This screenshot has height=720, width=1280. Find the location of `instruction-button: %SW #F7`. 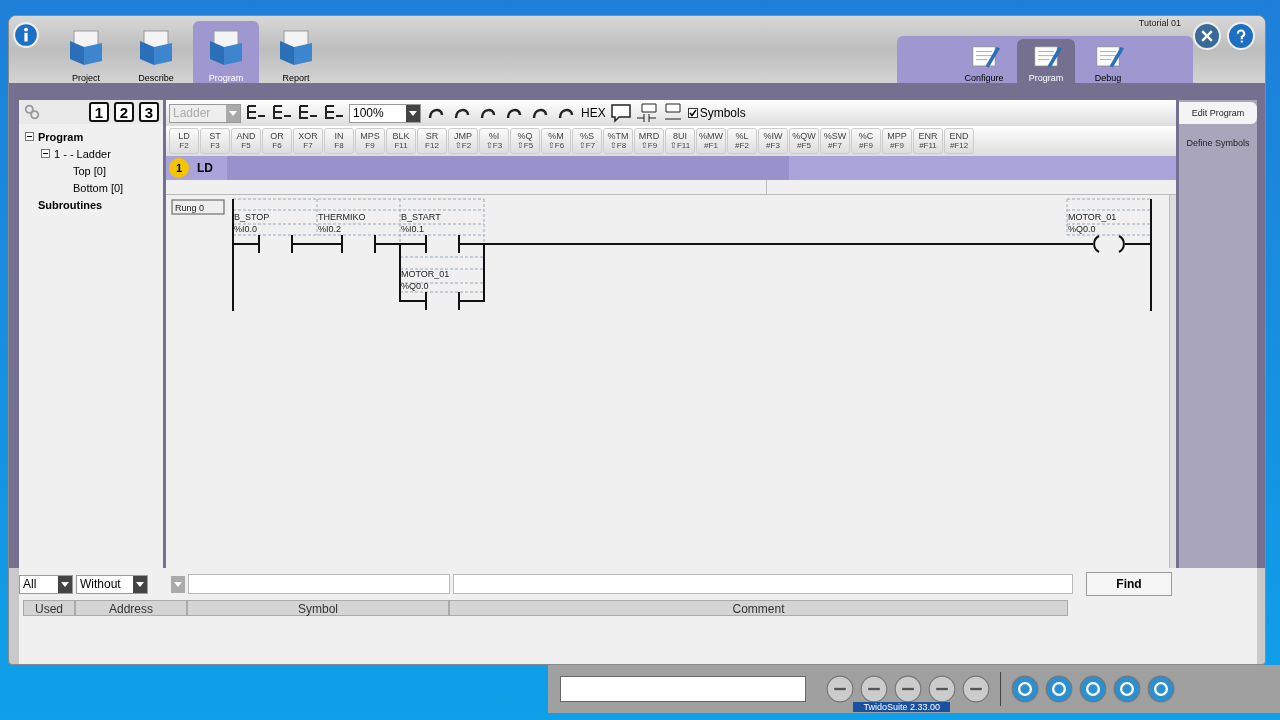

instruction-button: %SW #F7 is located at coordinates (835, 141).